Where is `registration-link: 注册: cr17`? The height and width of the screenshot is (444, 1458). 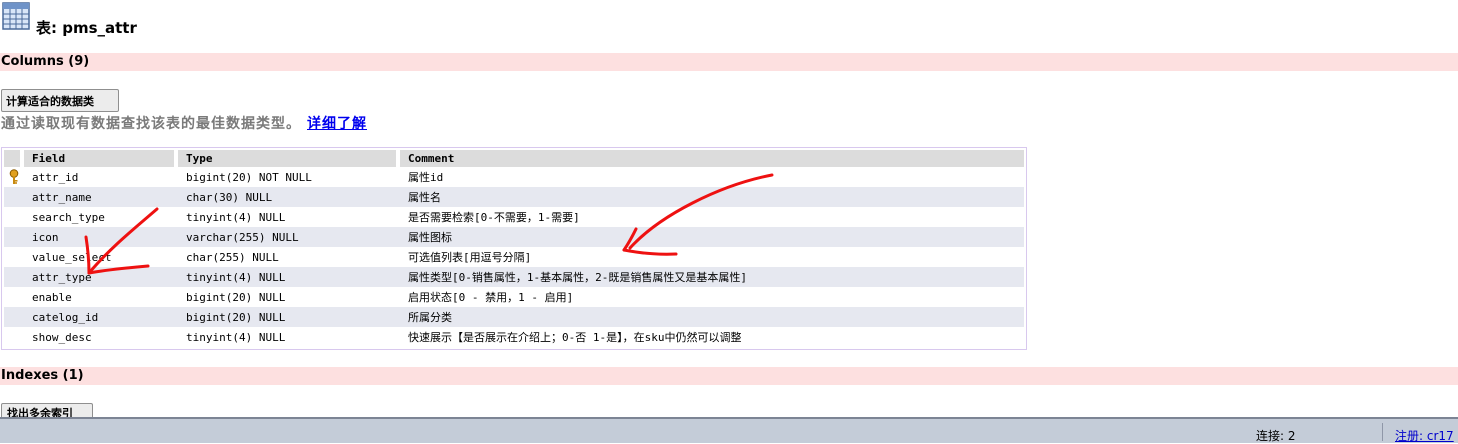
registration-link: 注册: cr17 is located at coordinates (1424, 435).